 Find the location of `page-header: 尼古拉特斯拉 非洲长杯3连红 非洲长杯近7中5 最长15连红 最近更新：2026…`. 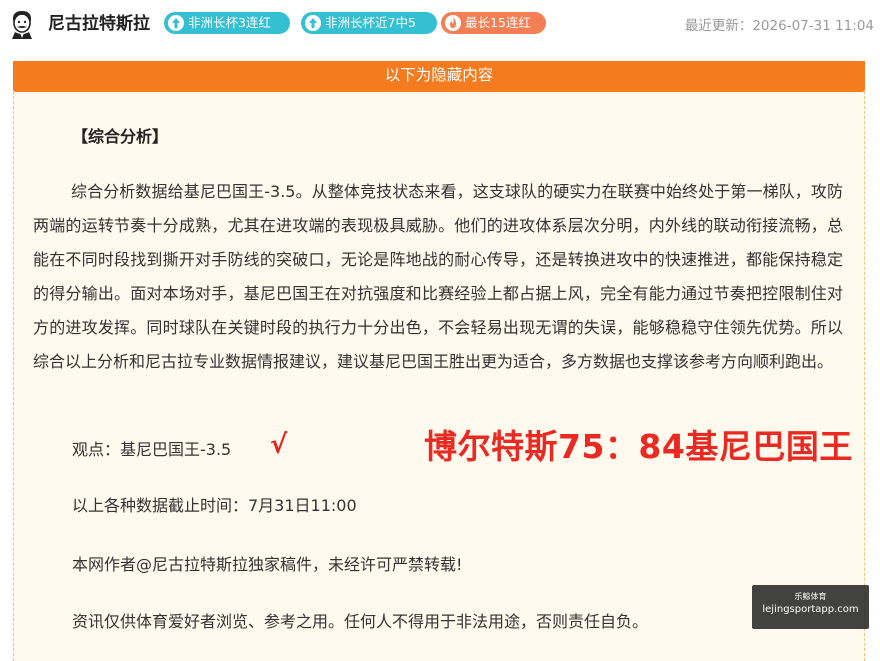

page-header: 尼古拉特斯拉 非洲长杯3连红 非洲长杯近7中5 最长15连红 最近更新：2026… is located at coordinates (440, 25).